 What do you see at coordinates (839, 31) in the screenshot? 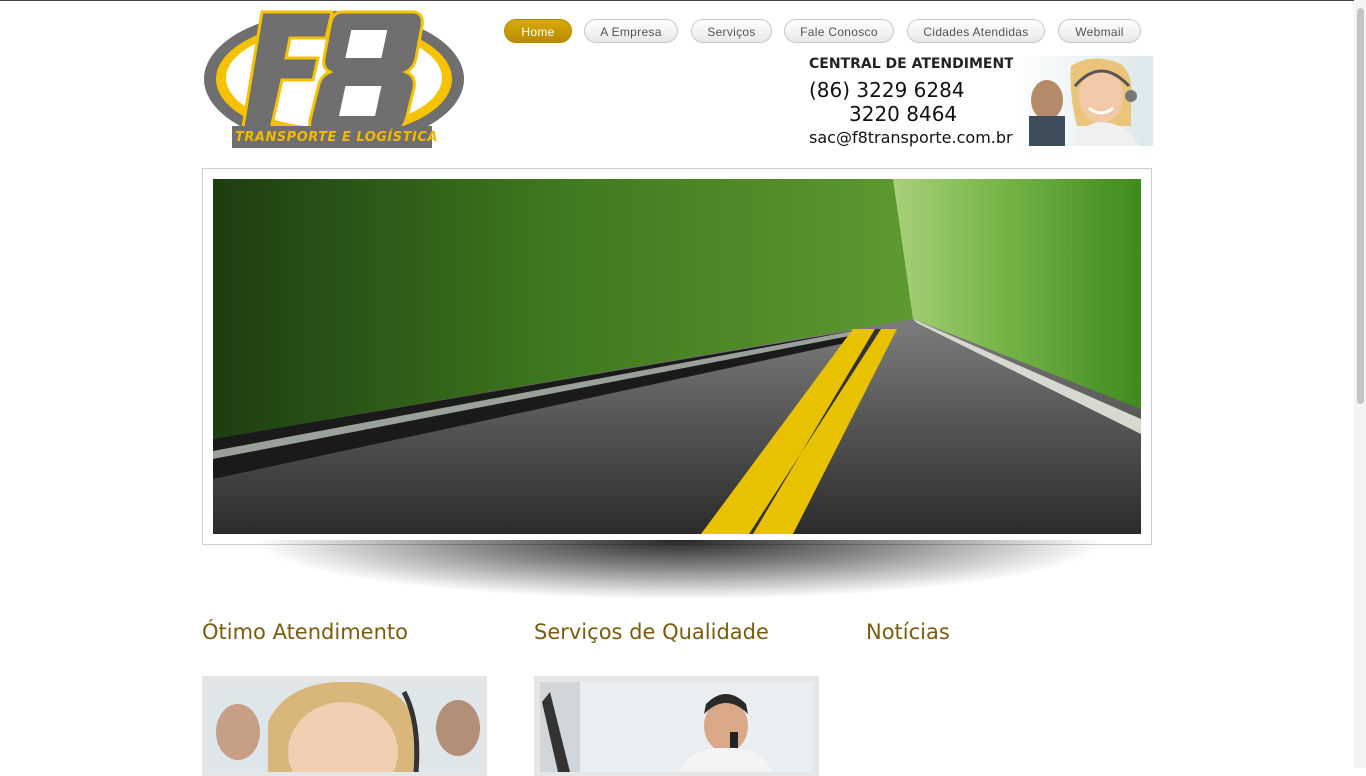
I see `nav-fale-conosco: Fale Conosco` at bounding box center [839, 31].